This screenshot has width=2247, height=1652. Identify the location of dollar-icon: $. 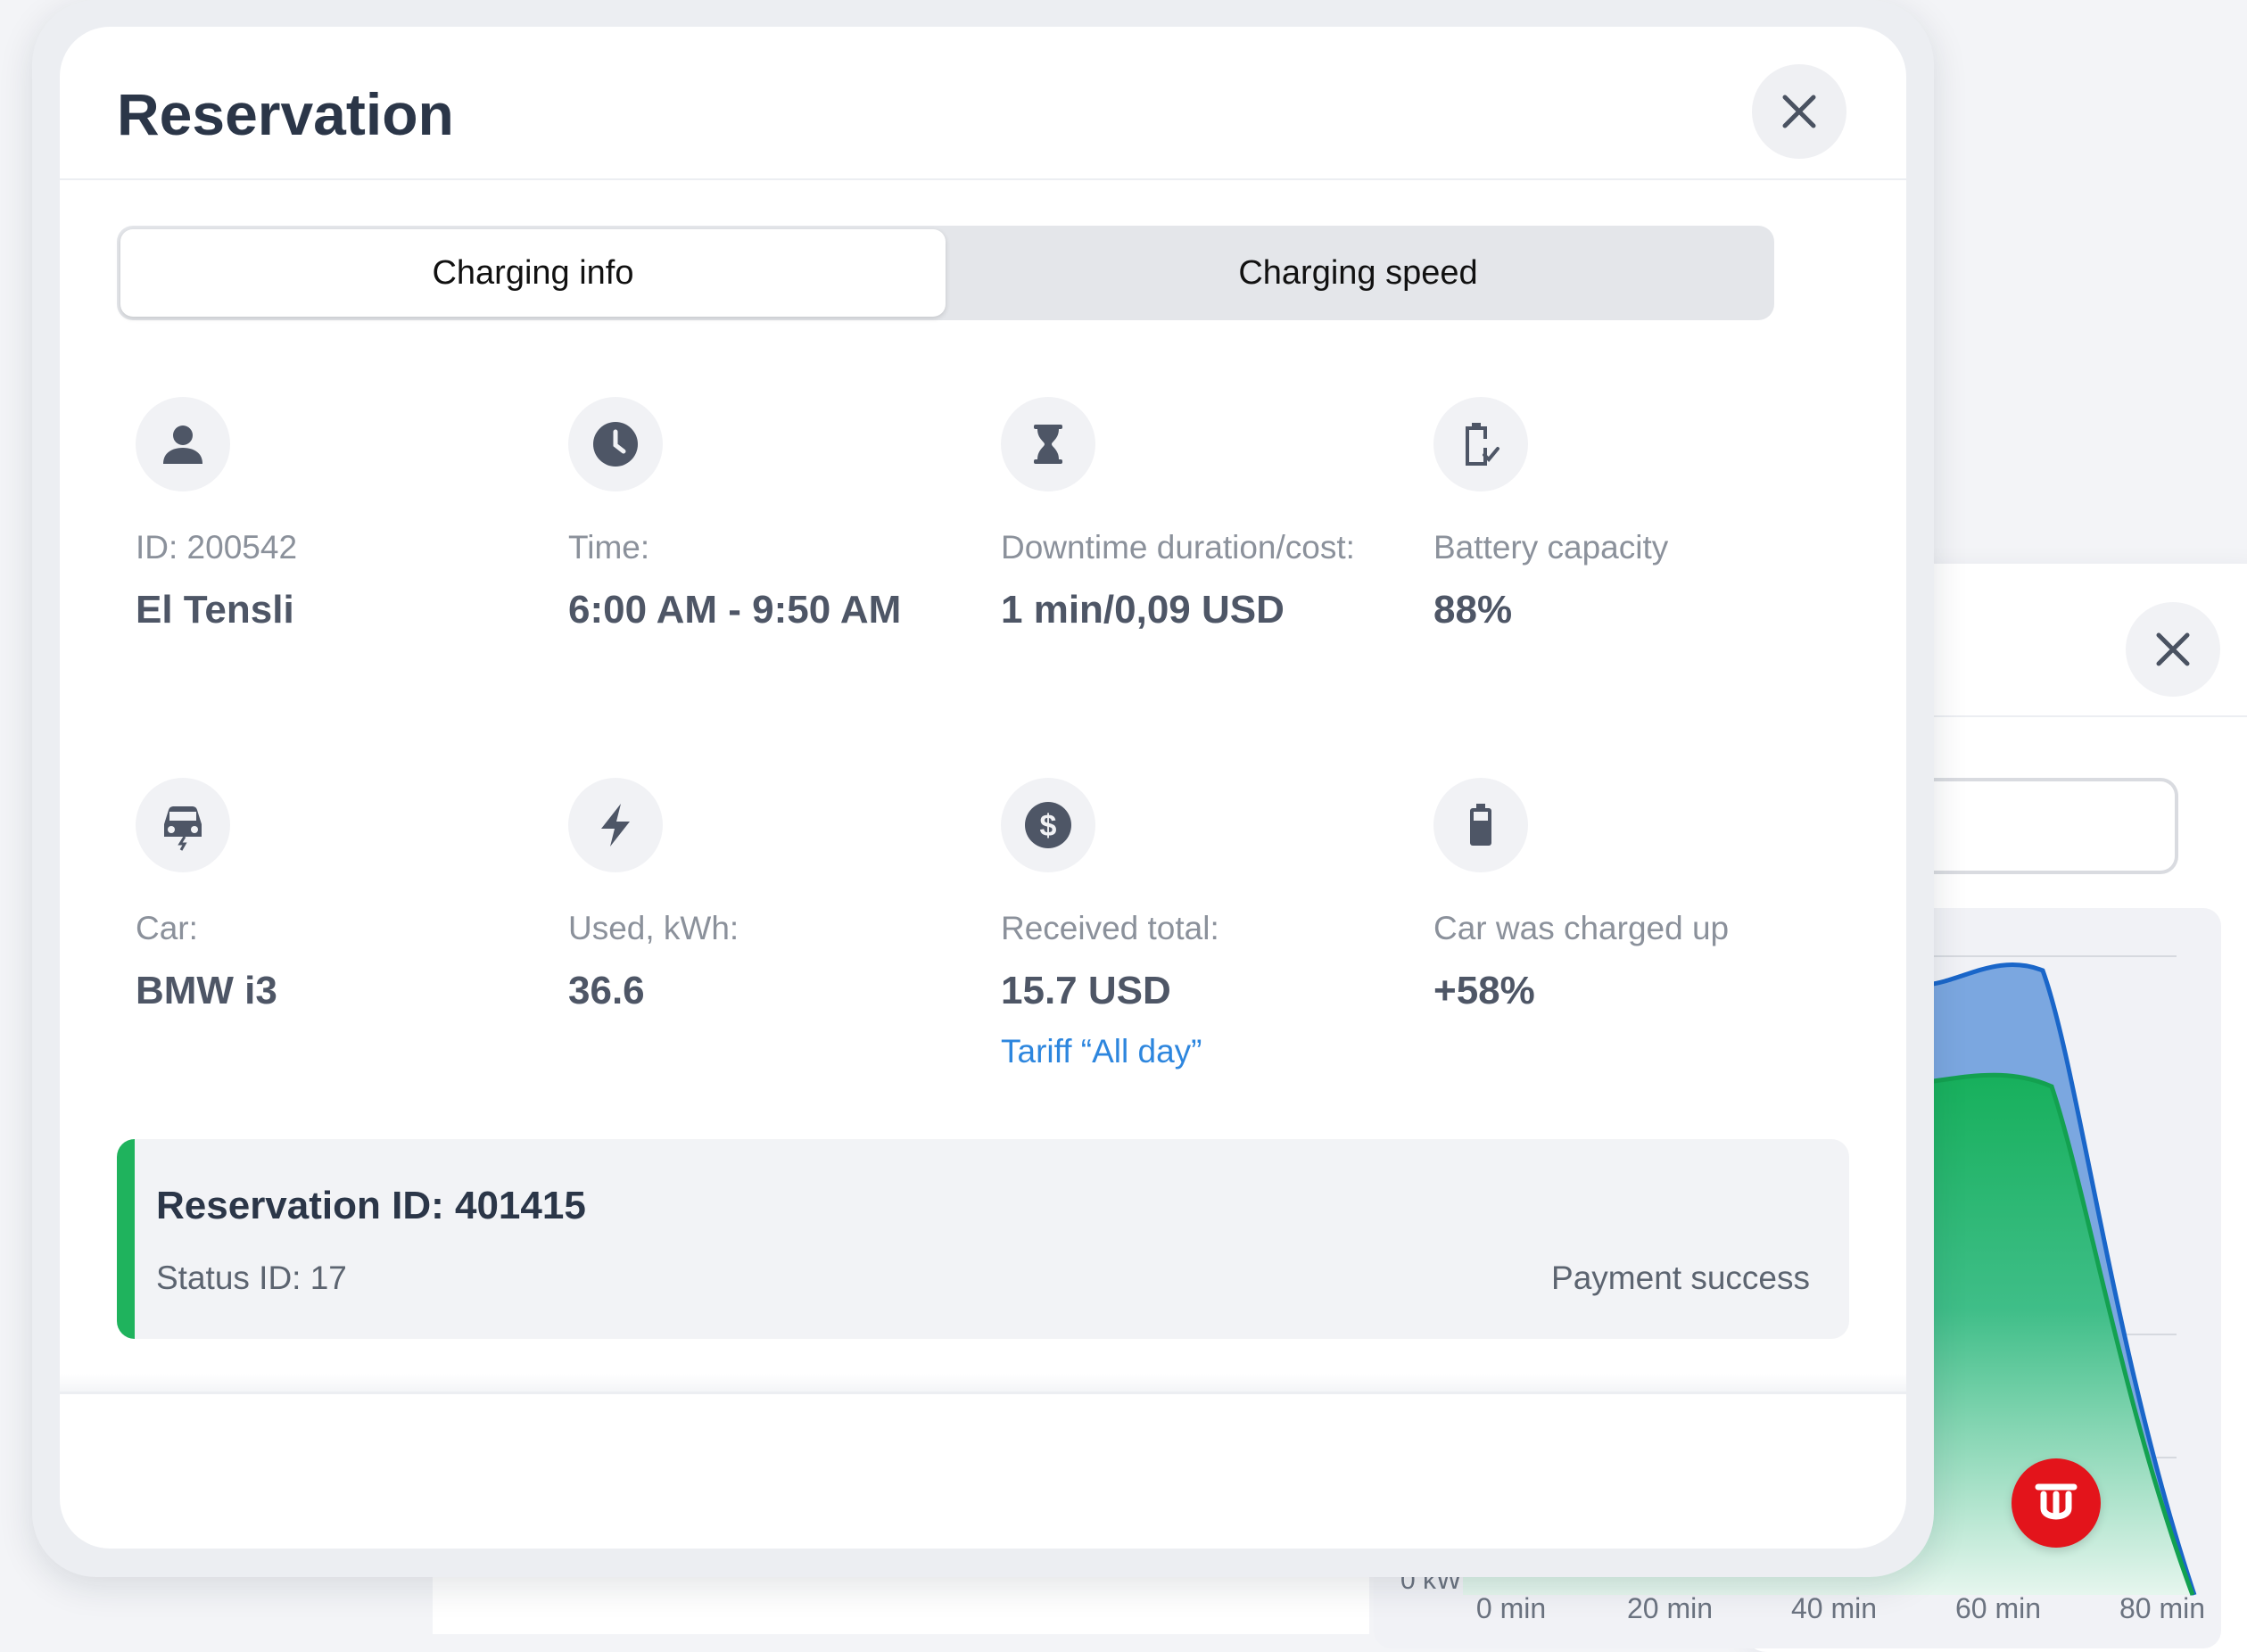
(1048, 825).